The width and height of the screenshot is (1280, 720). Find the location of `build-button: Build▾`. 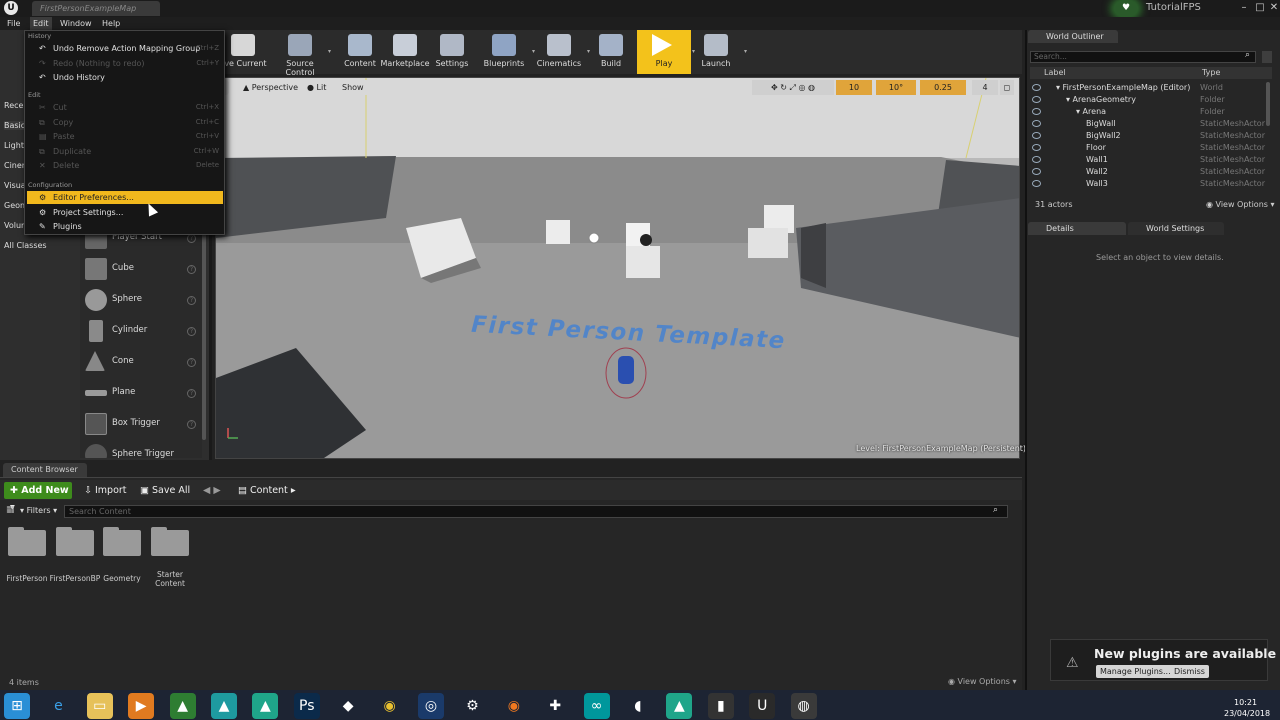

build-button: Build▾ is located at coordinates (613, 52).